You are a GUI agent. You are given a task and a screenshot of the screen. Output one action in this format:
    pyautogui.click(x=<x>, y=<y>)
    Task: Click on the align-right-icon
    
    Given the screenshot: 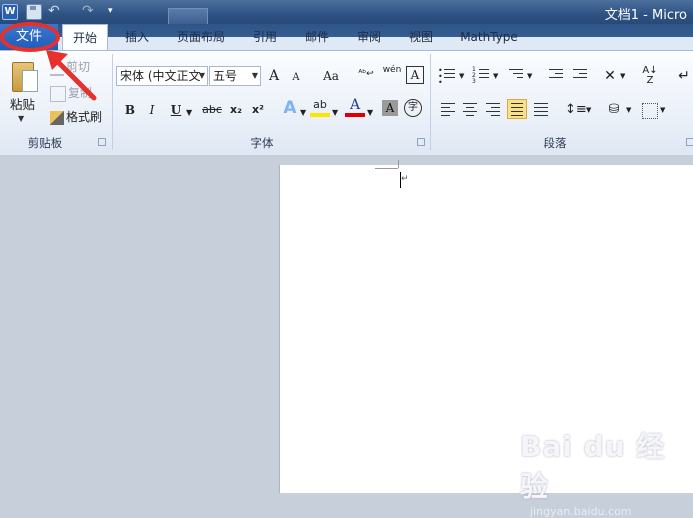 What is the action you would take?
    pyautogui.click(x=493, y=109)
    